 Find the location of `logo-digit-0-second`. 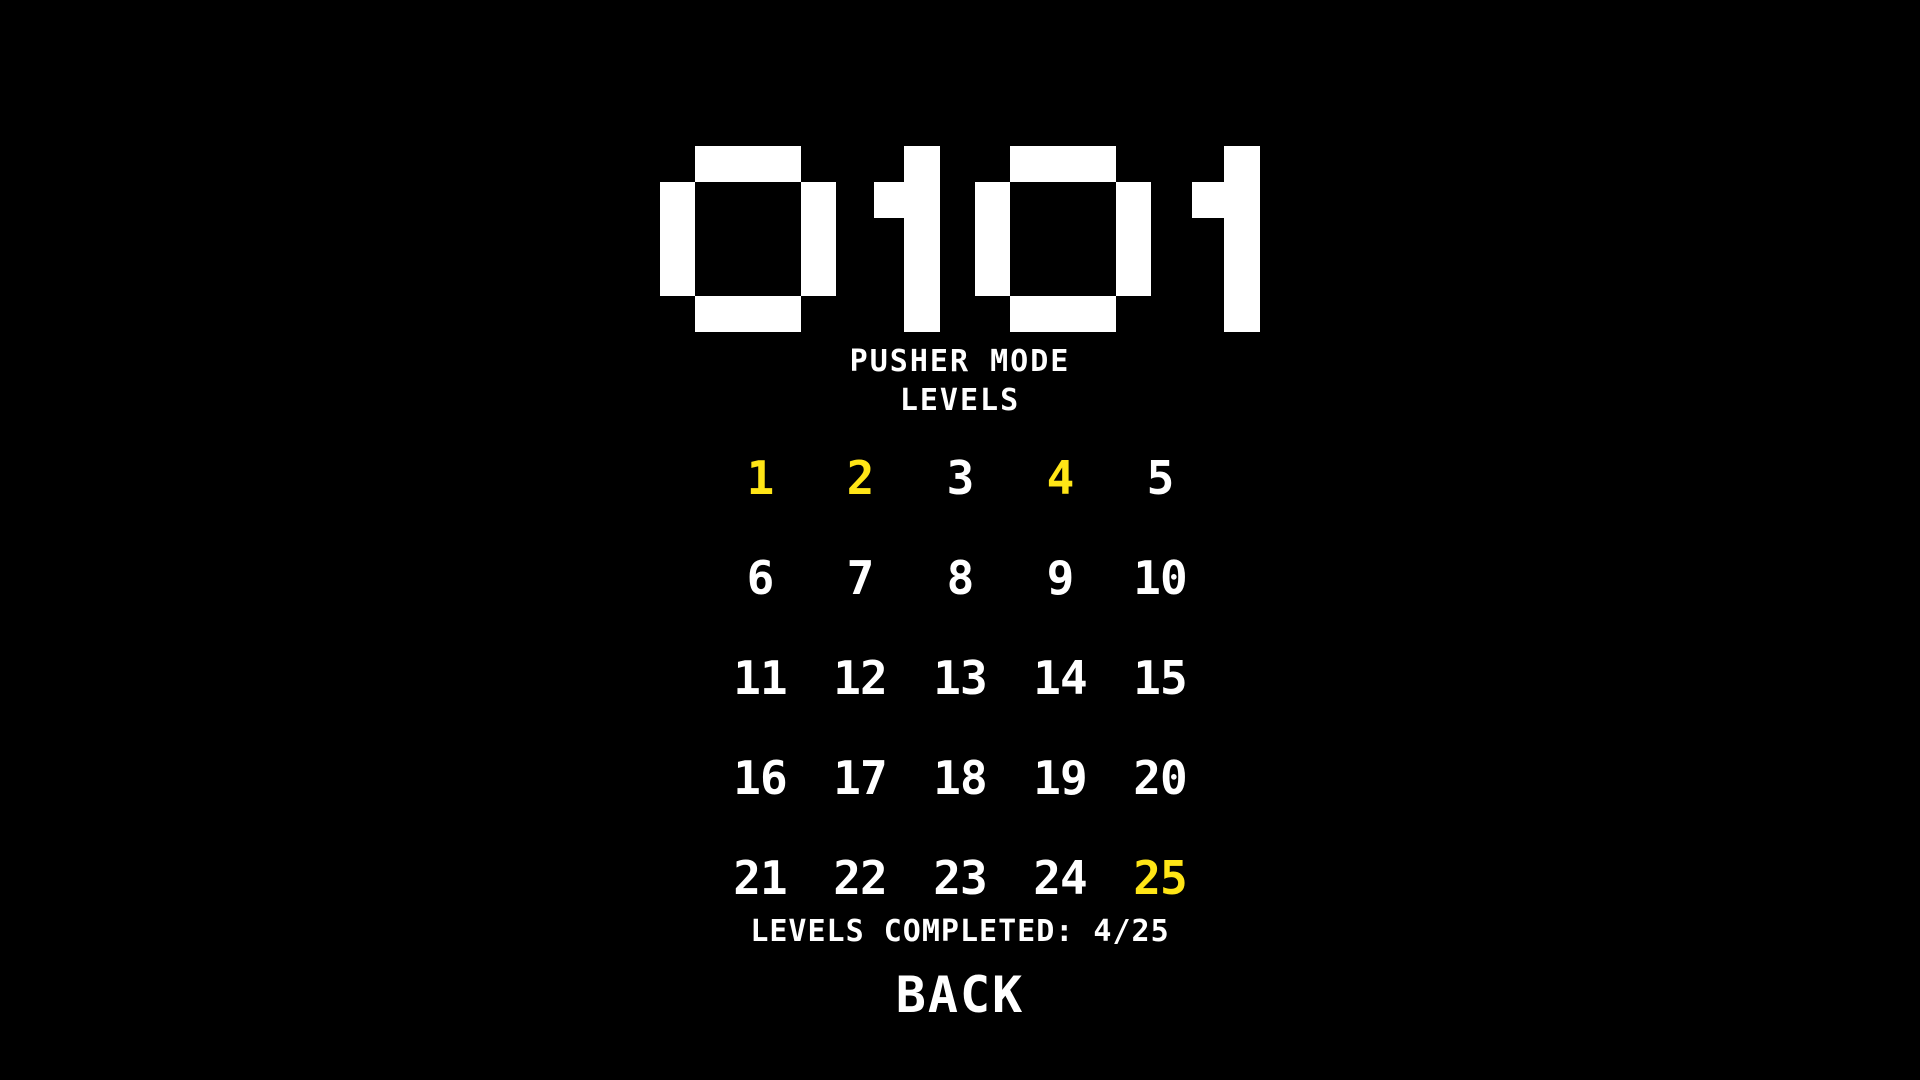

logo-digit-0-second is located at coordinates (1063, 239).